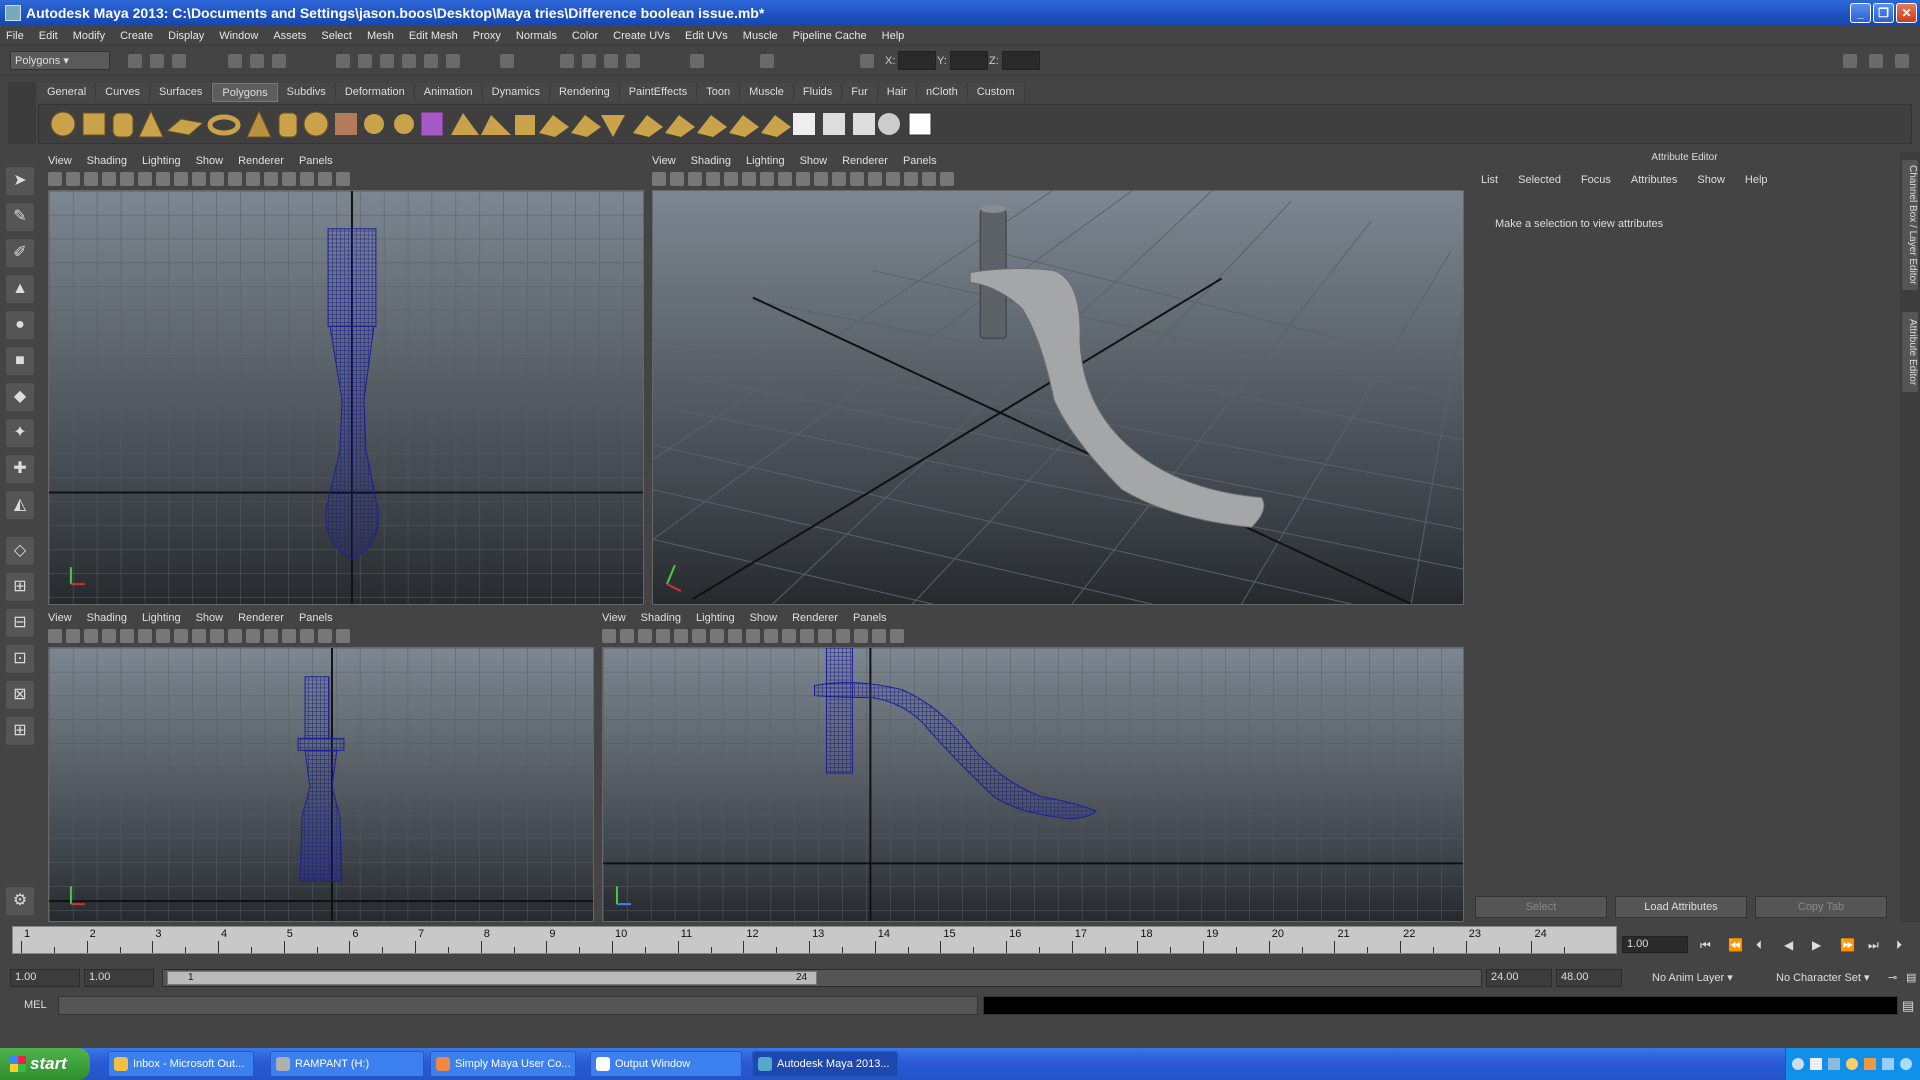 The width and height of the screenshot is (1920, 1080). Describe the element at coordinates (431, 61) in the screenshot. I see `make-live-icon` at that location.